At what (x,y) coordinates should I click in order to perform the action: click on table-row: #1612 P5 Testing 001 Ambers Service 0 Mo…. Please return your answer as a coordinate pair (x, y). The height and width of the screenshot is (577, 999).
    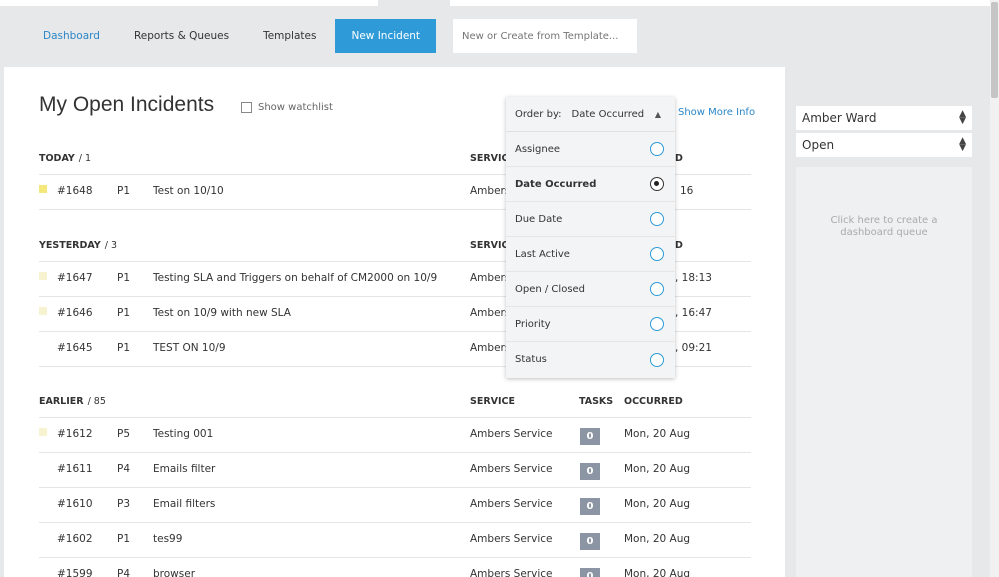
    Looking at the image, I should click on (395, 435).